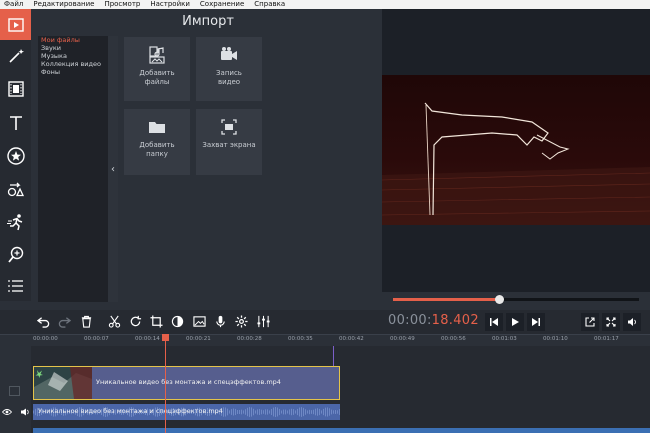 Image resolution: width=650 pixels, height=433 pixels. Describe the element at coordinates (73, 64) in the screenshot. I see `category-video-collection: Коллекция видео` at that location.